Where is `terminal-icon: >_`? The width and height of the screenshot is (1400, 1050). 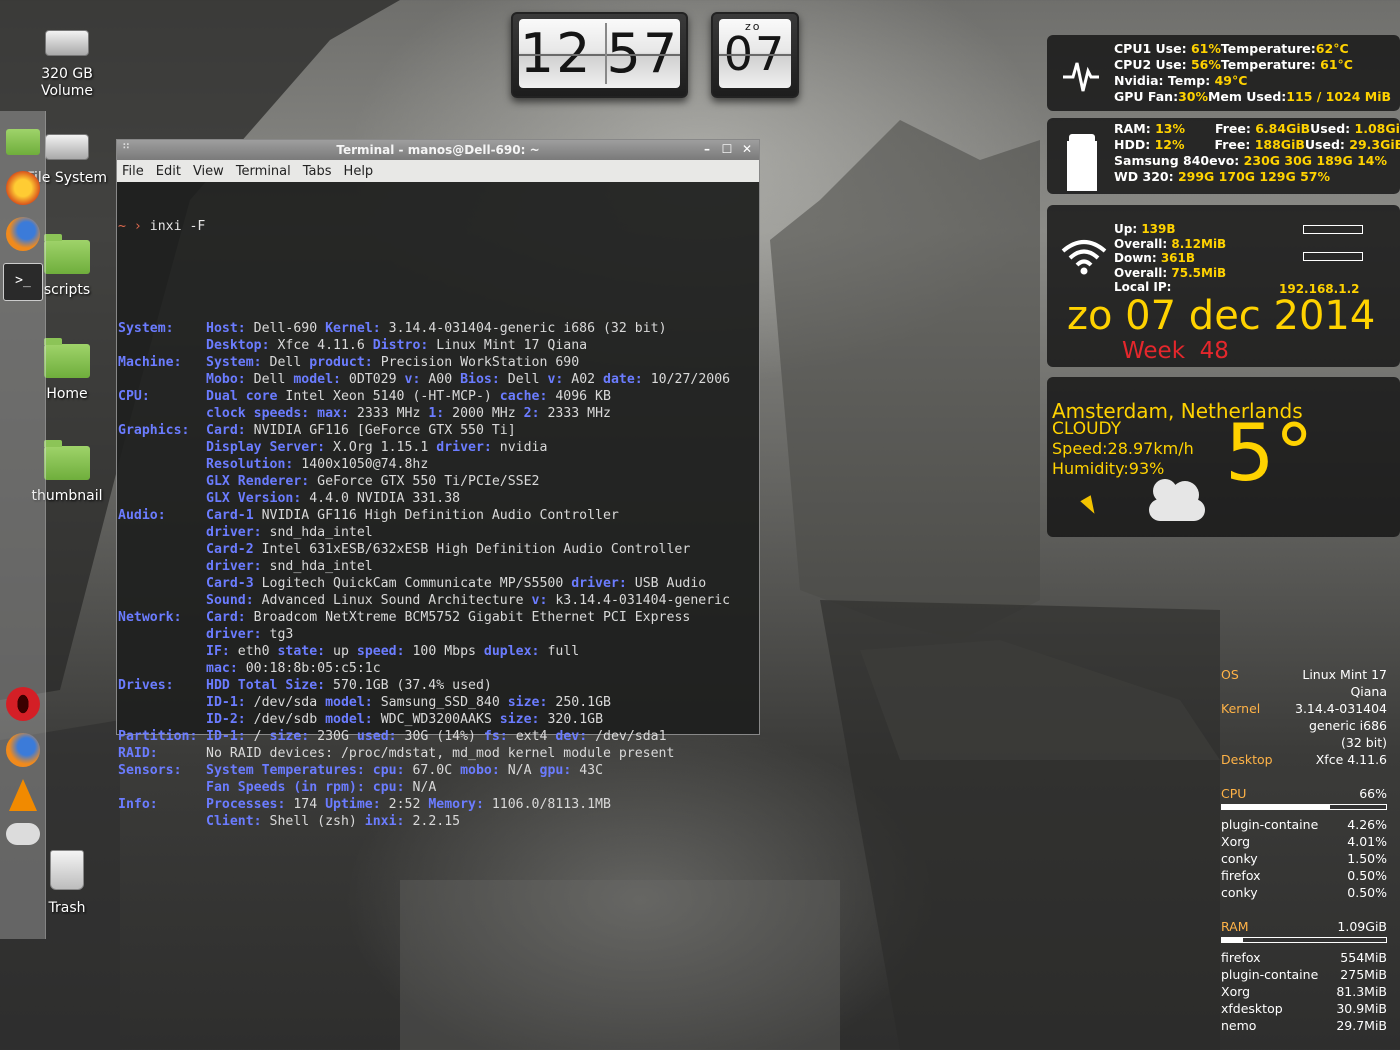
terminal-icon: >_ is located at coordinates (23, 282).